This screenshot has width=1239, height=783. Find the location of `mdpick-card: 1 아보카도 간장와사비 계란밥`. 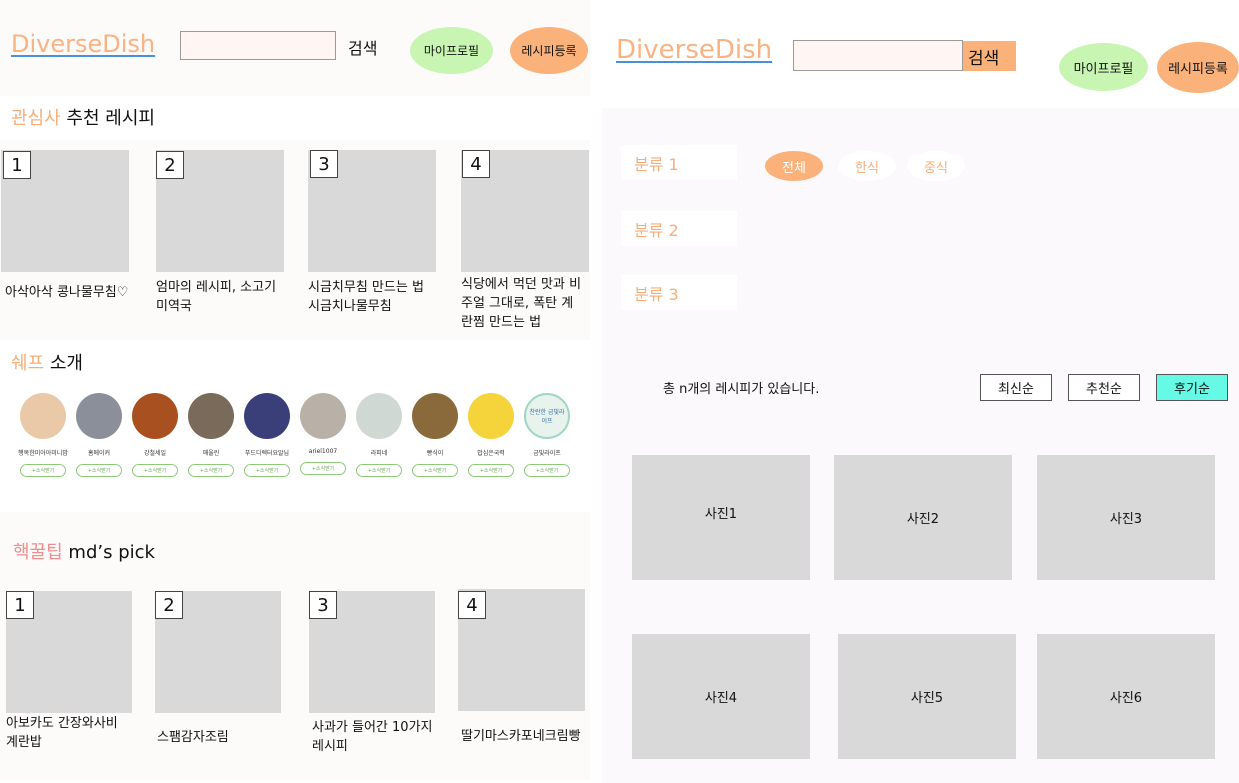

mdpick-card: 1 아보카도 간장와사비 계란밥 is located at coordinates (69, 671).